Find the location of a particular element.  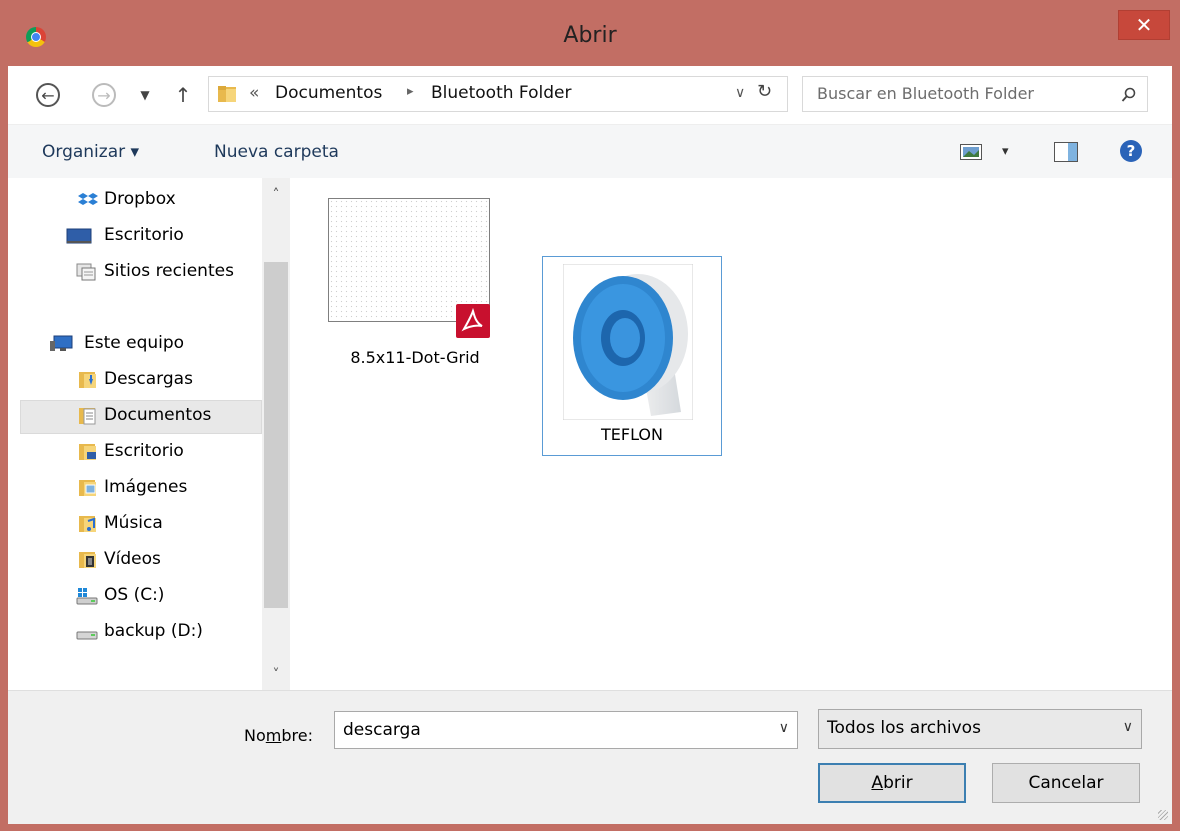

file-type-dropdown: ∨ is located at coordinates (1128, 727).